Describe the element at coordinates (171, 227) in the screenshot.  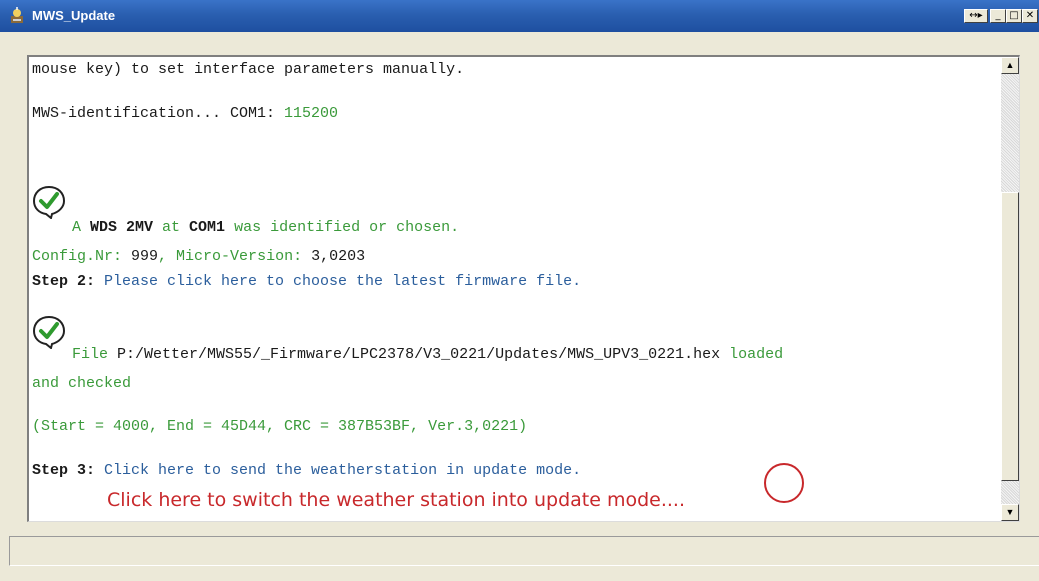
I see `ident-at: at` at that location.